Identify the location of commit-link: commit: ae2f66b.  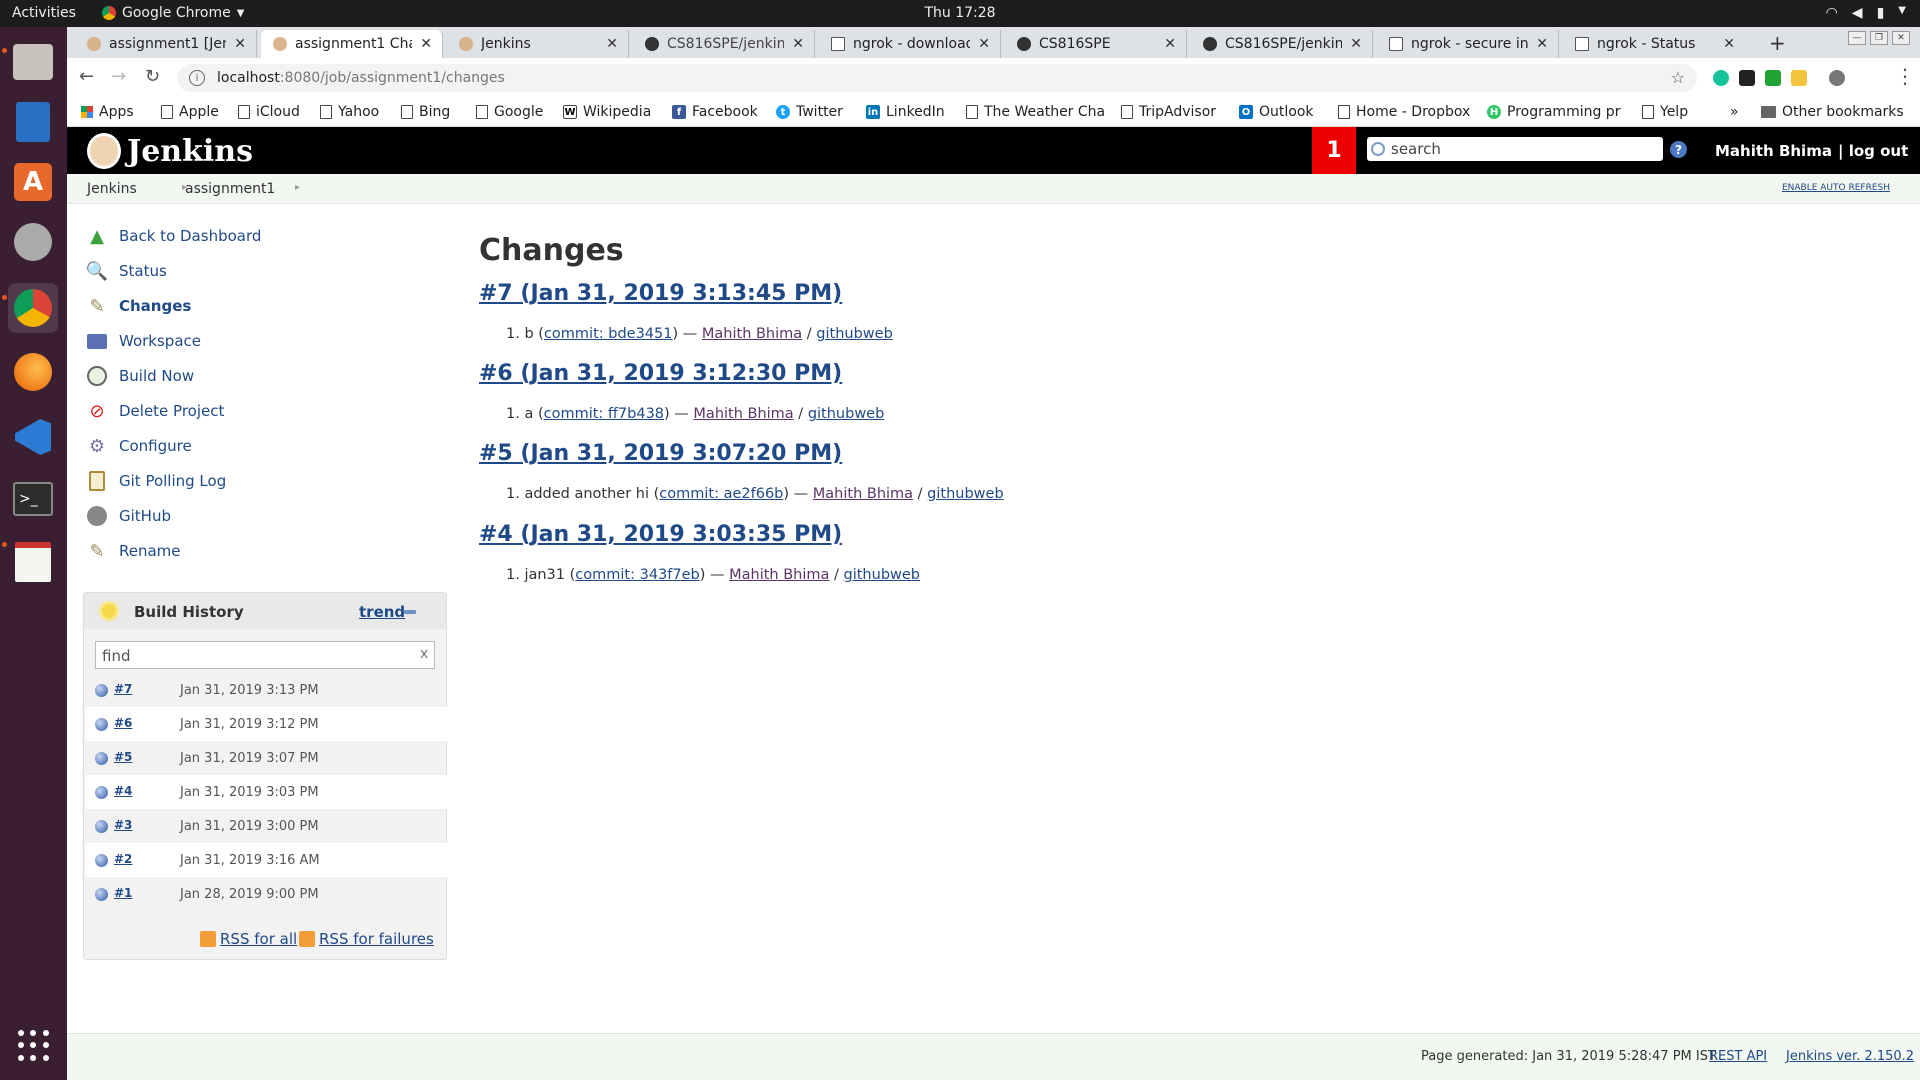
(721, 494).